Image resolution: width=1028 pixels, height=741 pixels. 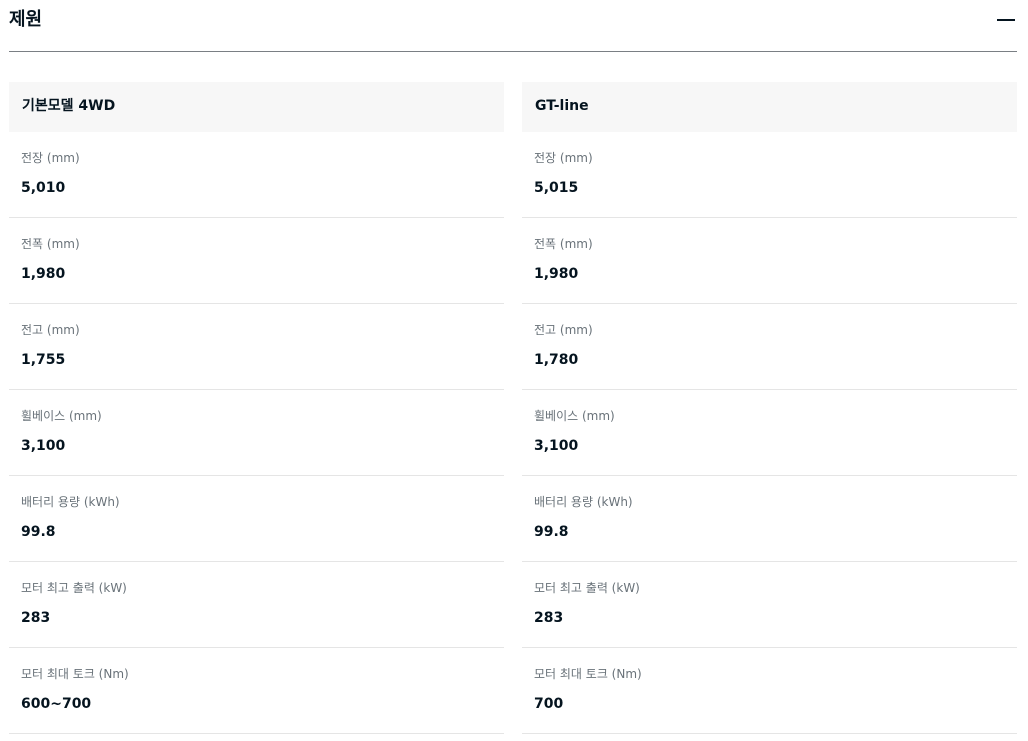 What do you see at coordinates (256, 347) in the screenshot?
I see `spec-row-height: 전고 (mm) 1,755` at bounding box center [256, 347].